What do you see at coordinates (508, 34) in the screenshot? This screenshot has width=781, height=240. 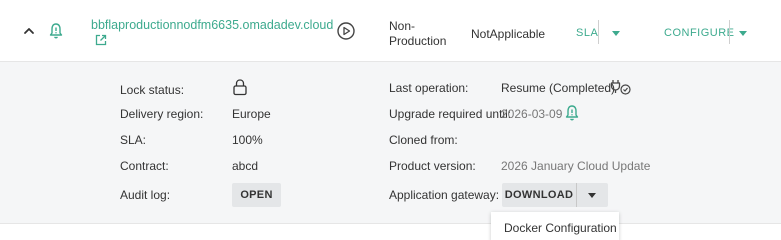 I see `sla-status: NotApplicable` at bounding box center [508, 34].